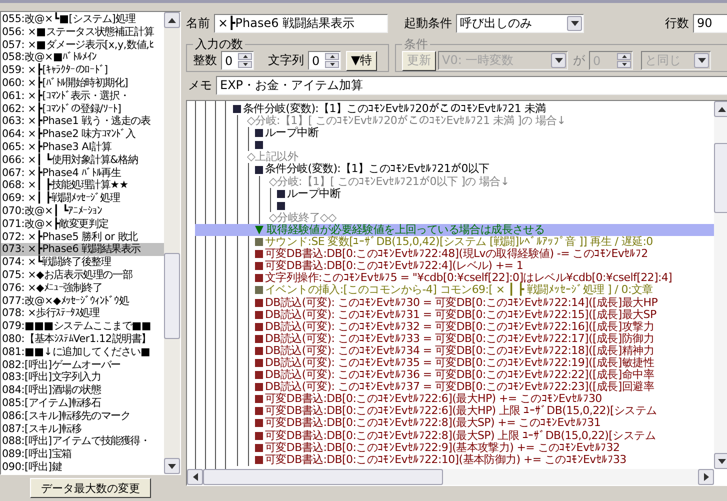 This screenshot has width=727, height=501. I want to click on code-line: DB読込(可変): このｺﾓﾝEvｾﾙﾌ33 = 可変DB[0:このｺﾓﾝEvｾﾙﾌ22:17]([成長]防御力, so click(484, 338).